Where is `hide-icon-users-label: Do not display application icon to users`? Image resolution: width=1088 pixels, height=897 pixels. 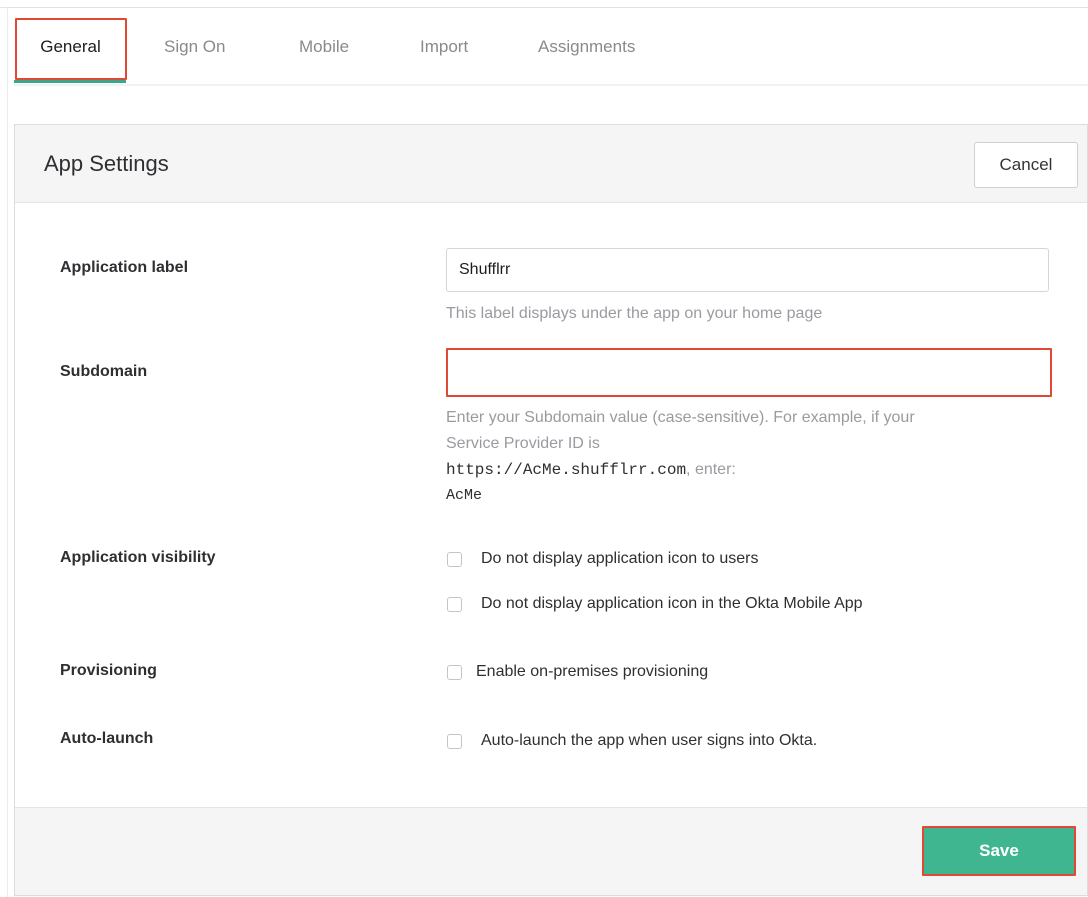
hide-icon-users-label: Do not display application icon to users is located at coordinates (620, 559).